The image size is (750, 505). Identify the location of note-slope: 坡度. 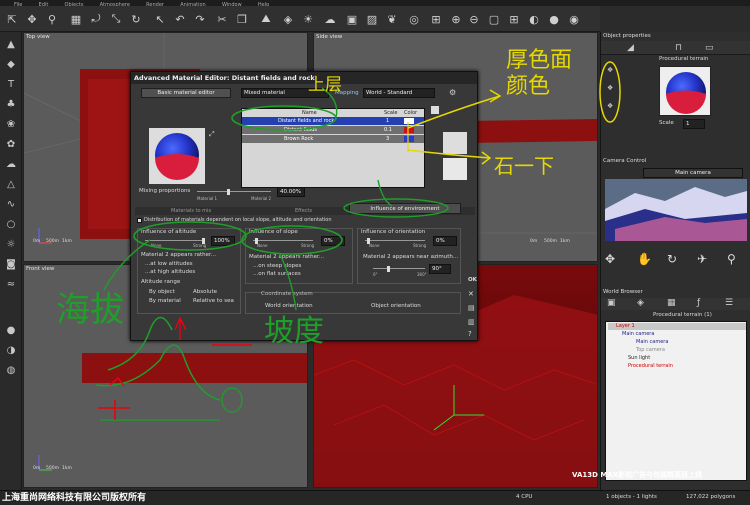
(294, 331).